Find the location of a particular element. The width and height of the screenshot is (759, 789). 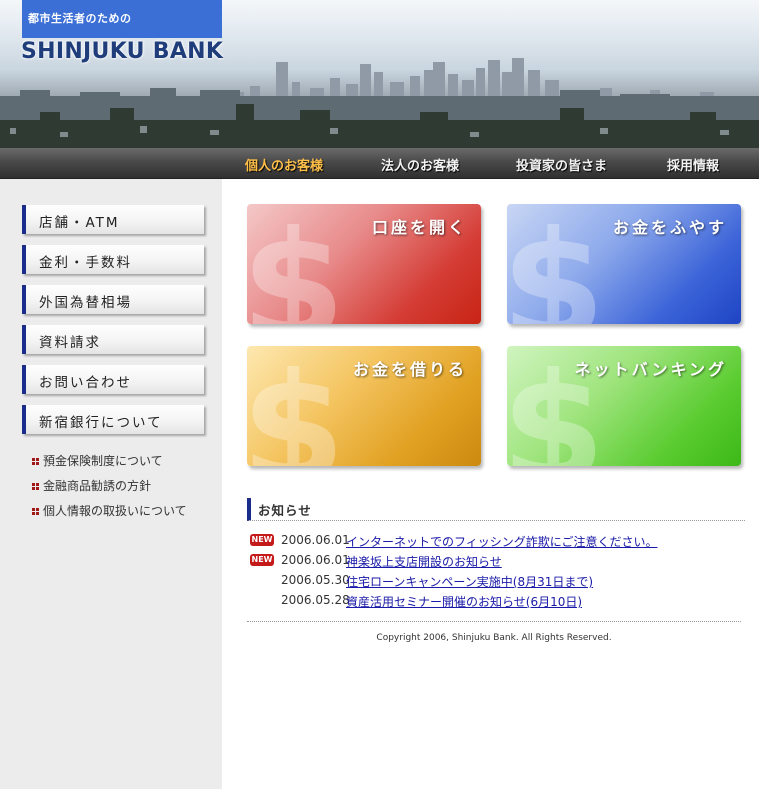

news-link: 資産活用セミナー開催のお知らせ(6月10日) is located at coordinates (464, 601).